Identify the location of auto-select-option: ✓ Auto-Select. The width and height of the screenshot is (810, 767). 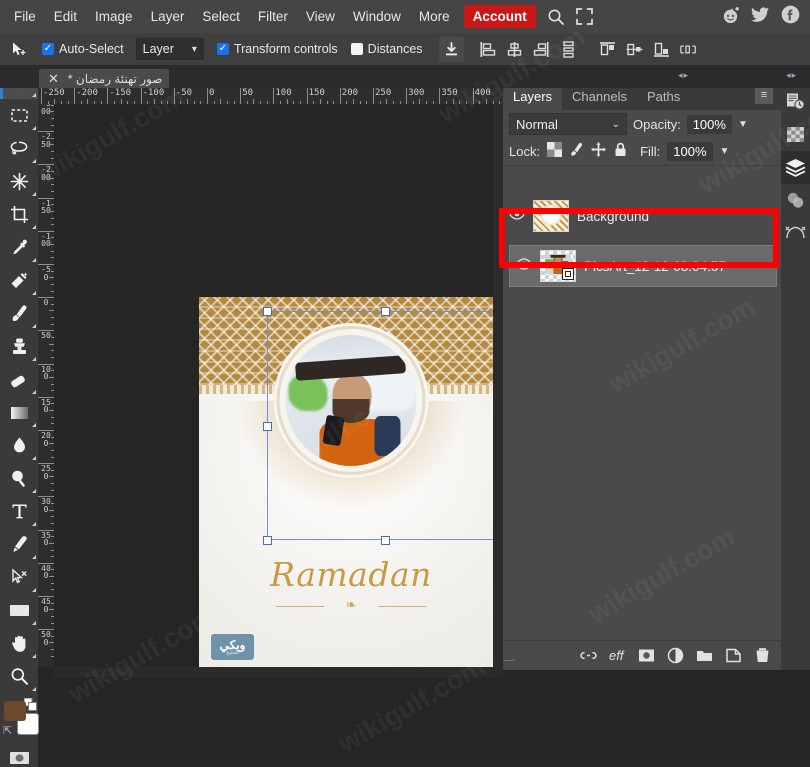
(83, 49).